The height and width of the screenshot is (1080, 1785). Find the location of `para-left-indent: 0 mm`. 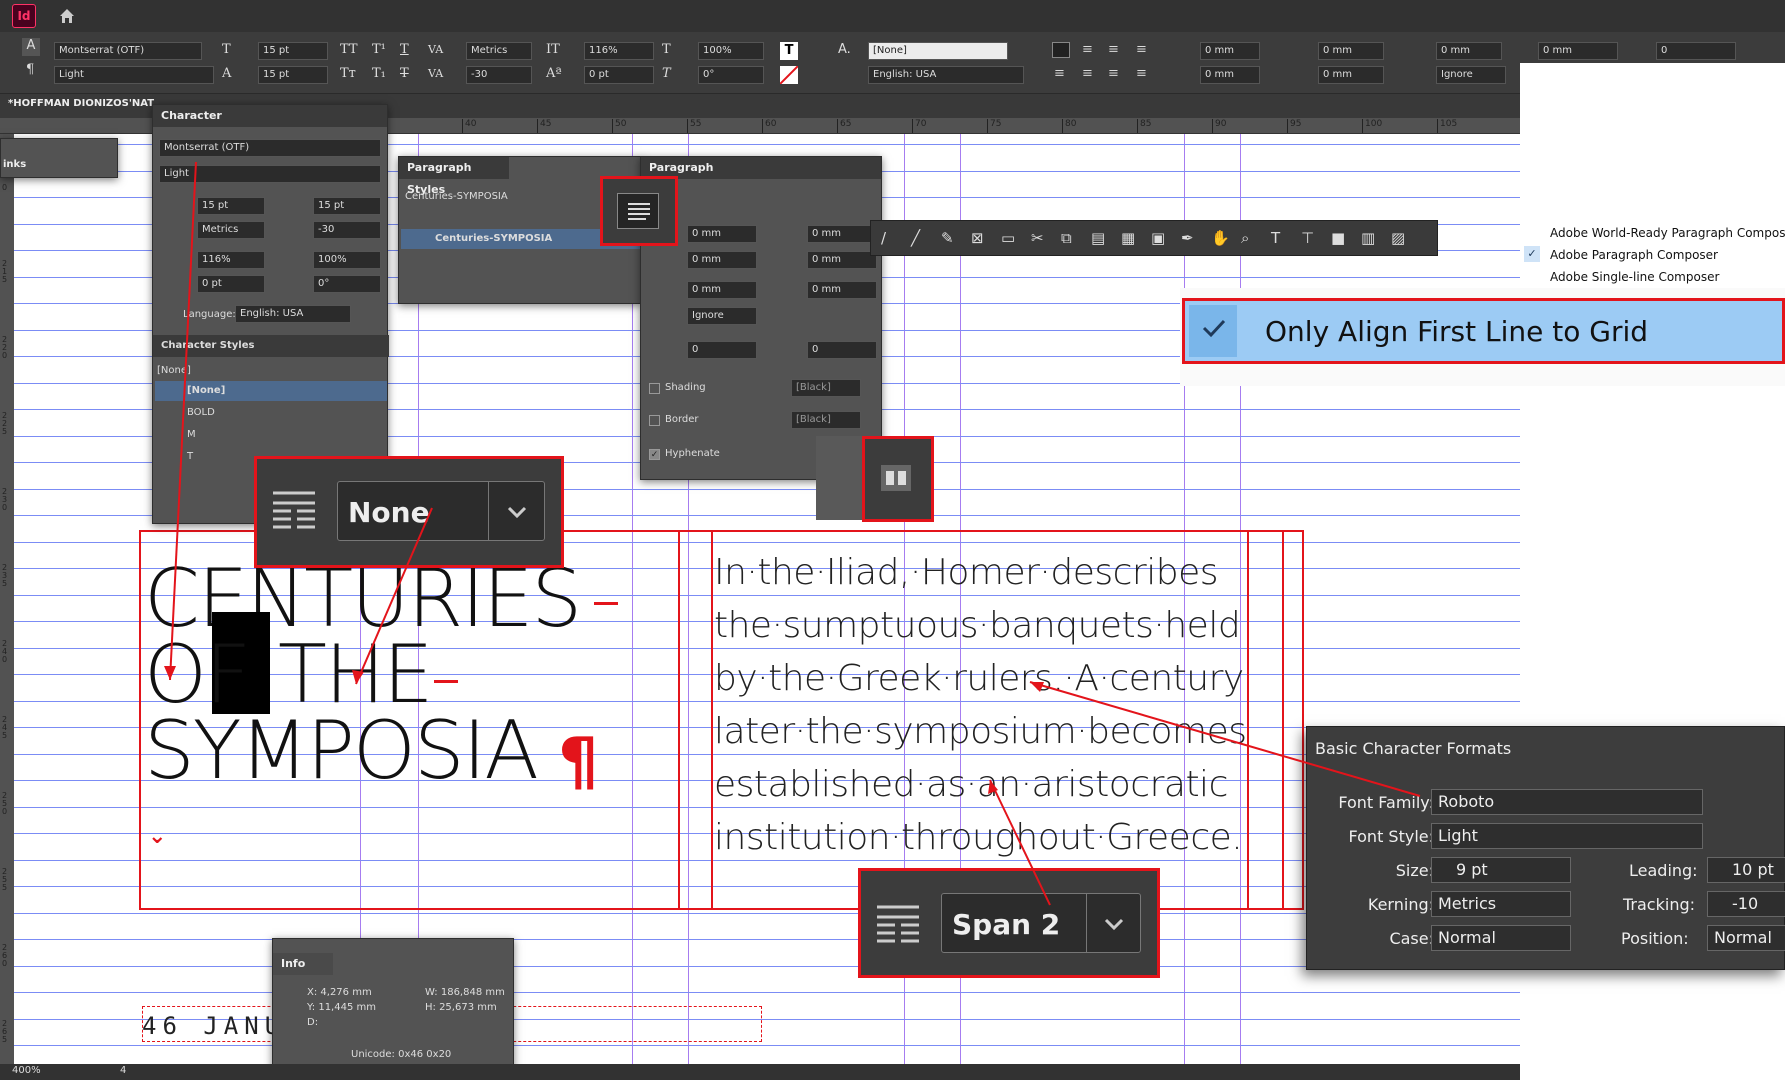

para-left-indent: 0 mm is located at coordinates (722, 234).